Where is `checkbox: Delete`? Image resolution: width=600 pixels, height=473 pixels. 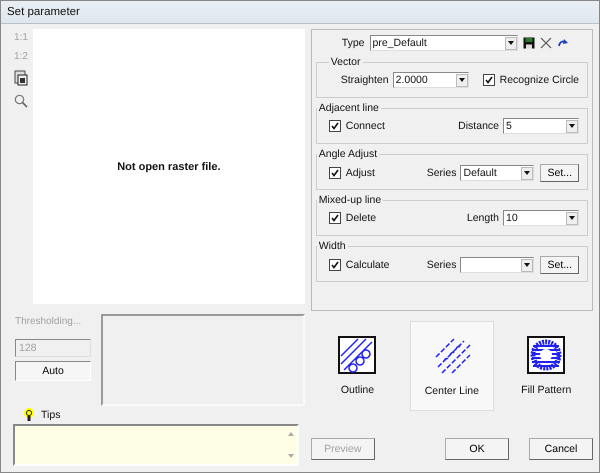
checkbox: Delete is located at coordinates (352, 218).